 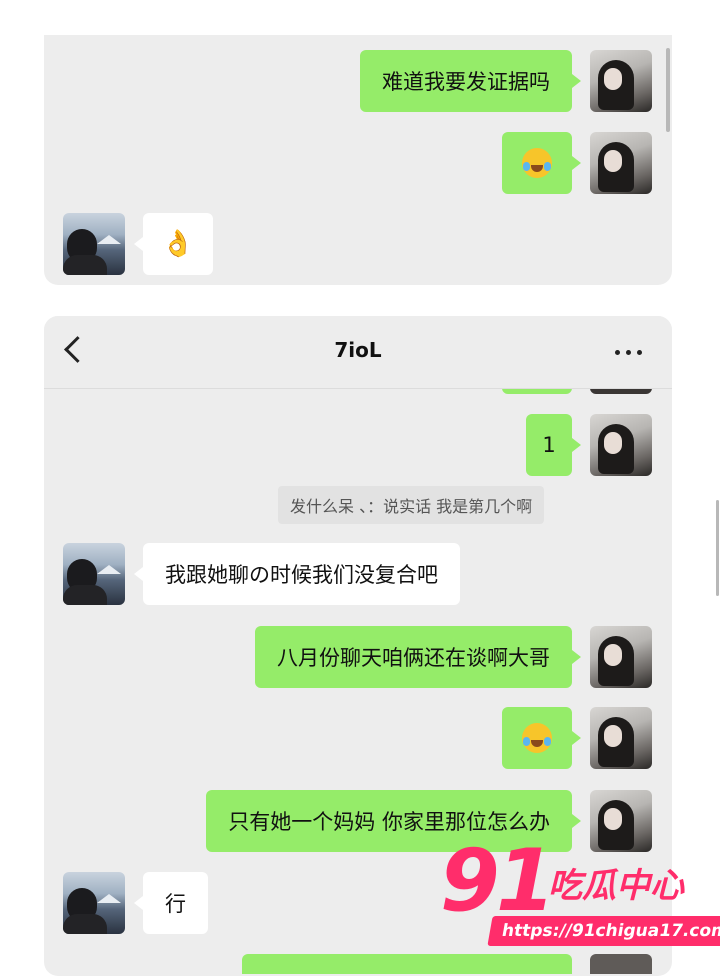 I want to click on scrollbar, so click(x=668, y=90).